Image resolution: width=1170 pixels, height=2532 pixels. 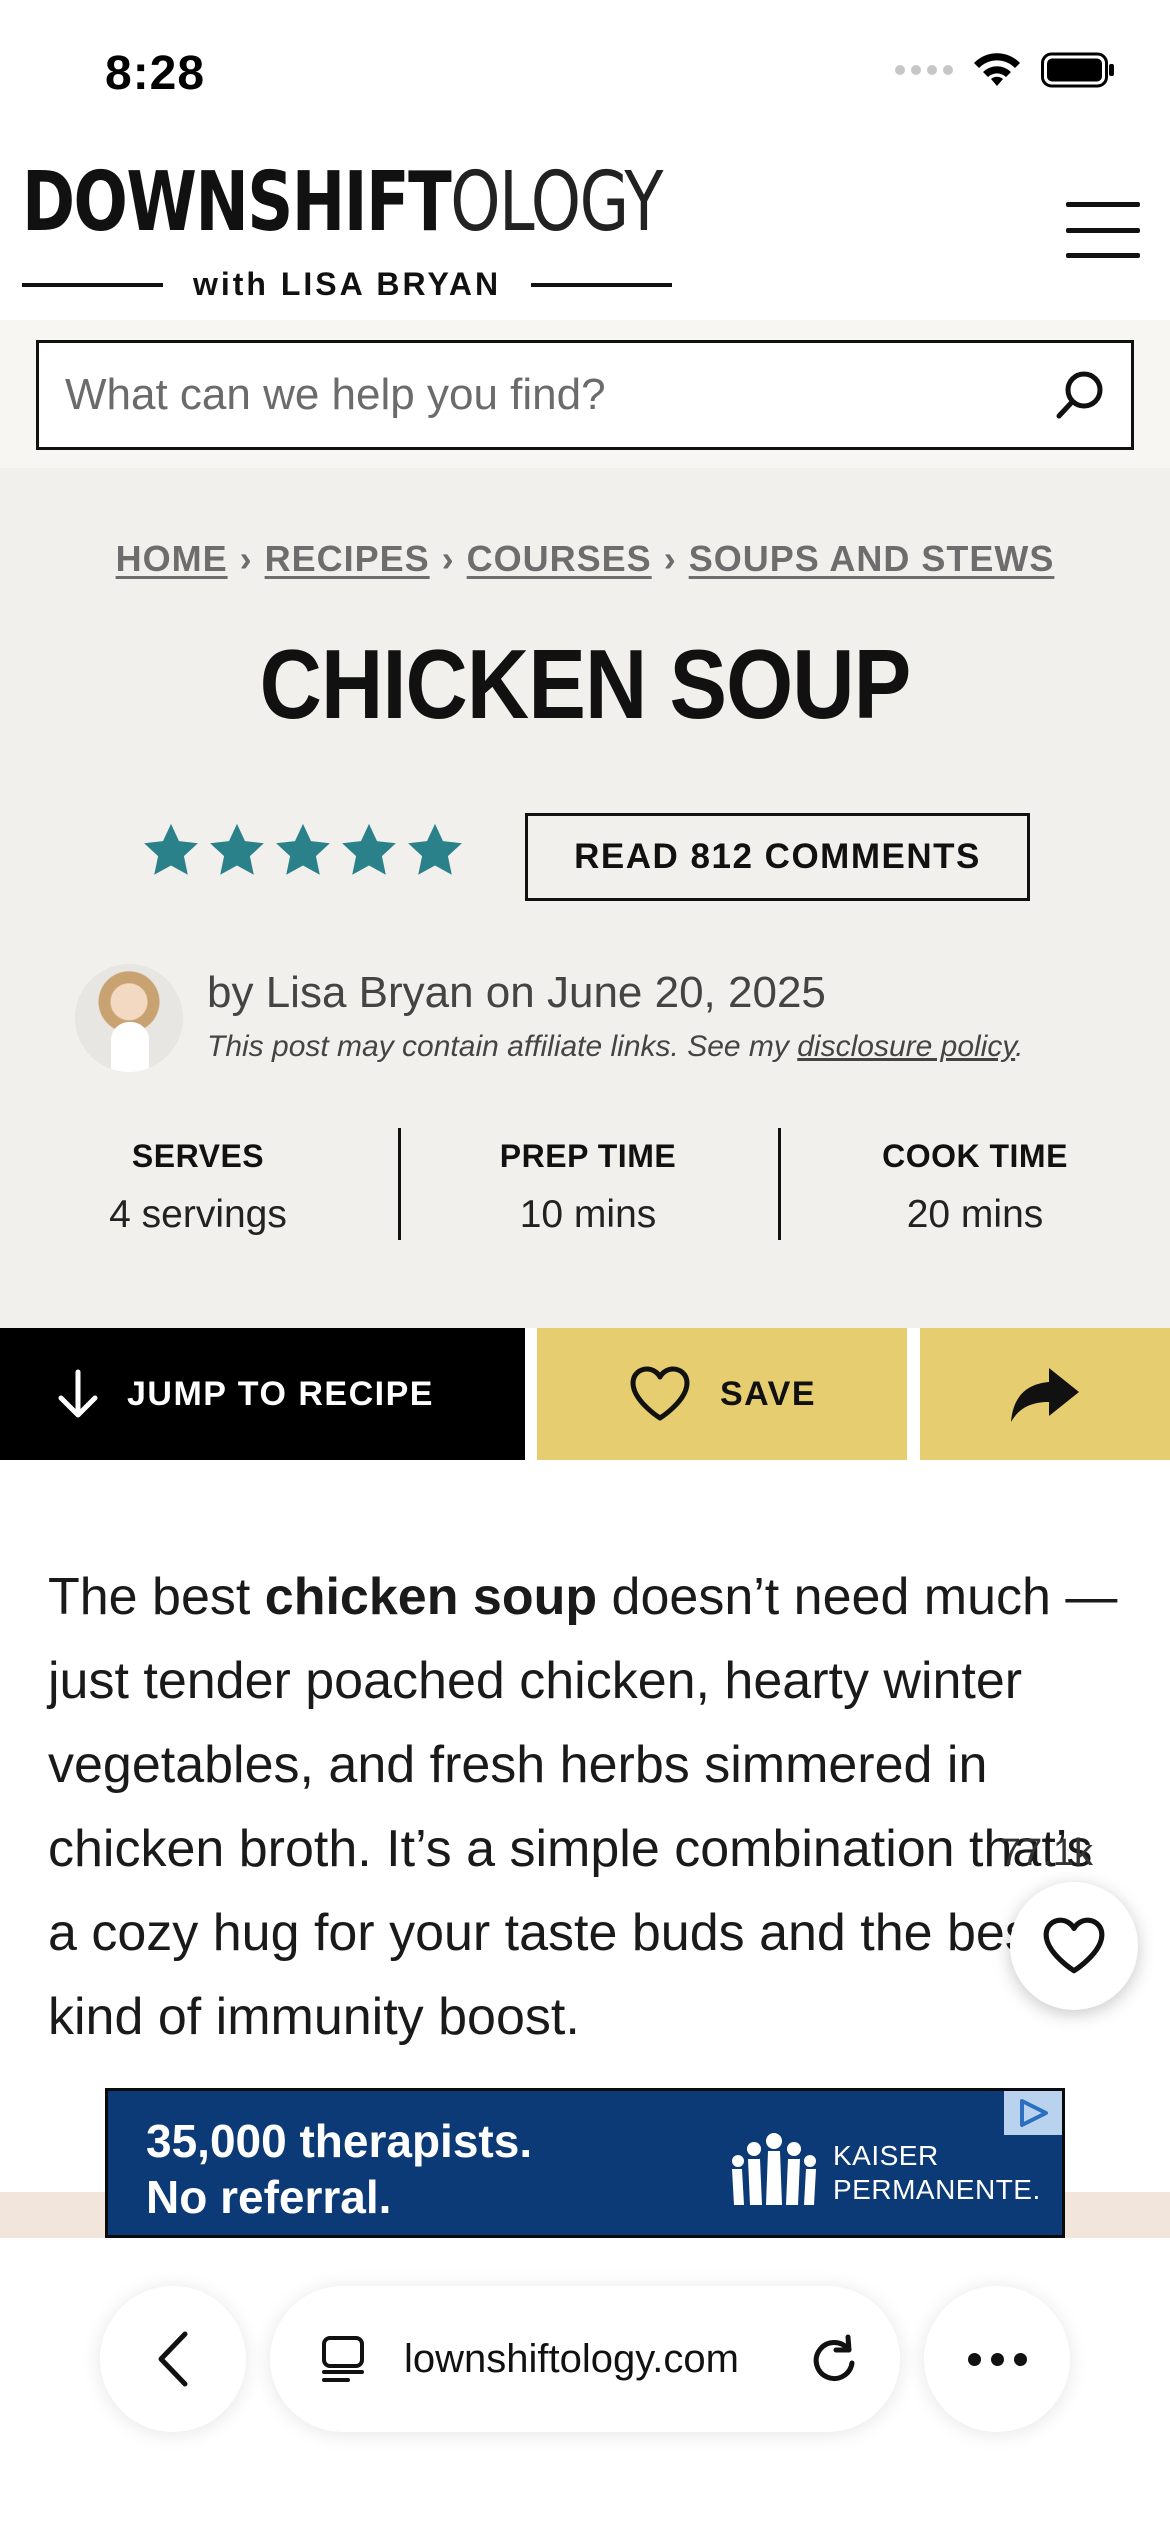 I want to click on meta-serves-value: 4 servings, so click(x=198, y=1214).